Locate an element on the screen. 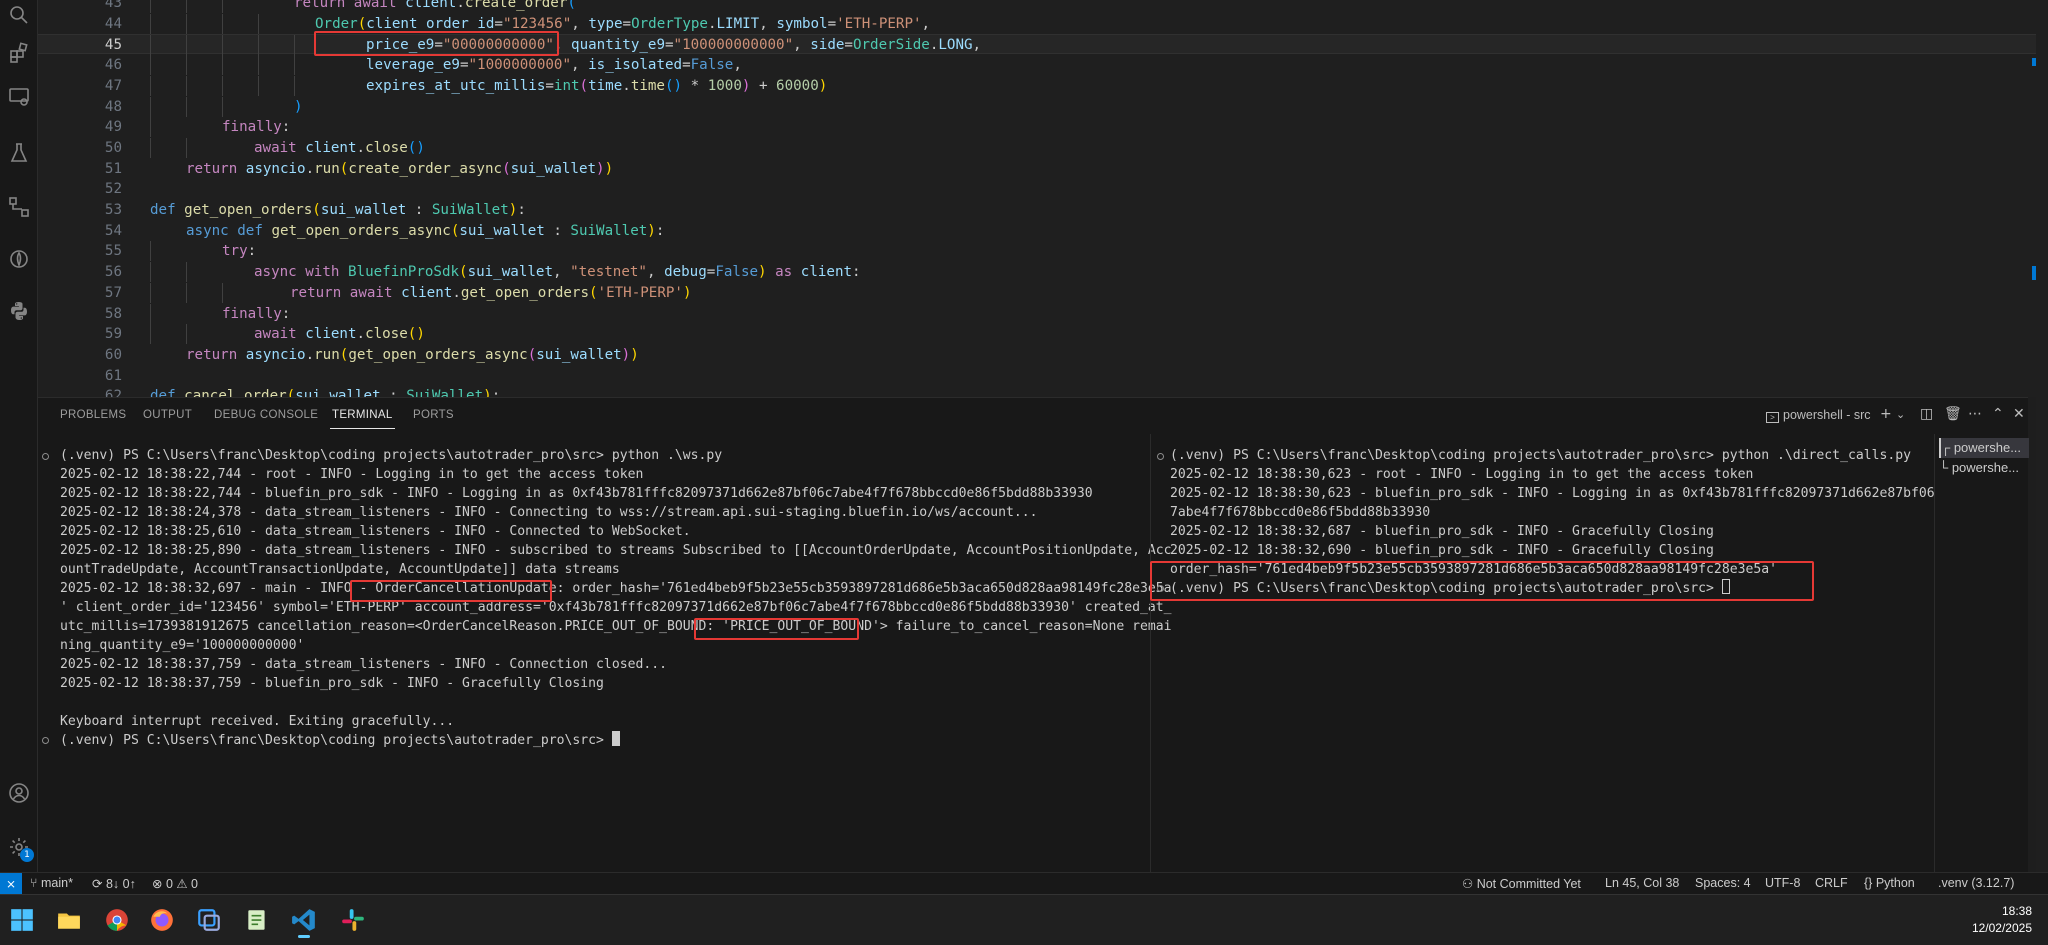 The image size is (2048, 945). tab-output: OUTPUT is located at coordinates (167, 415).